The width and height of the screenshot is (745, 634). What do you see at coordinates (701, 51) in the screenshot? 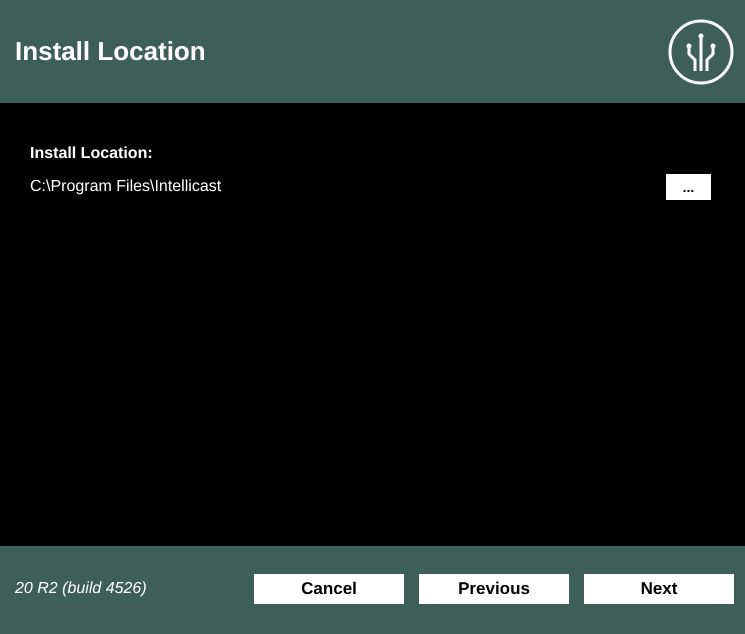
I see `circuit-logo-icon` at bounding box center [701, 51].